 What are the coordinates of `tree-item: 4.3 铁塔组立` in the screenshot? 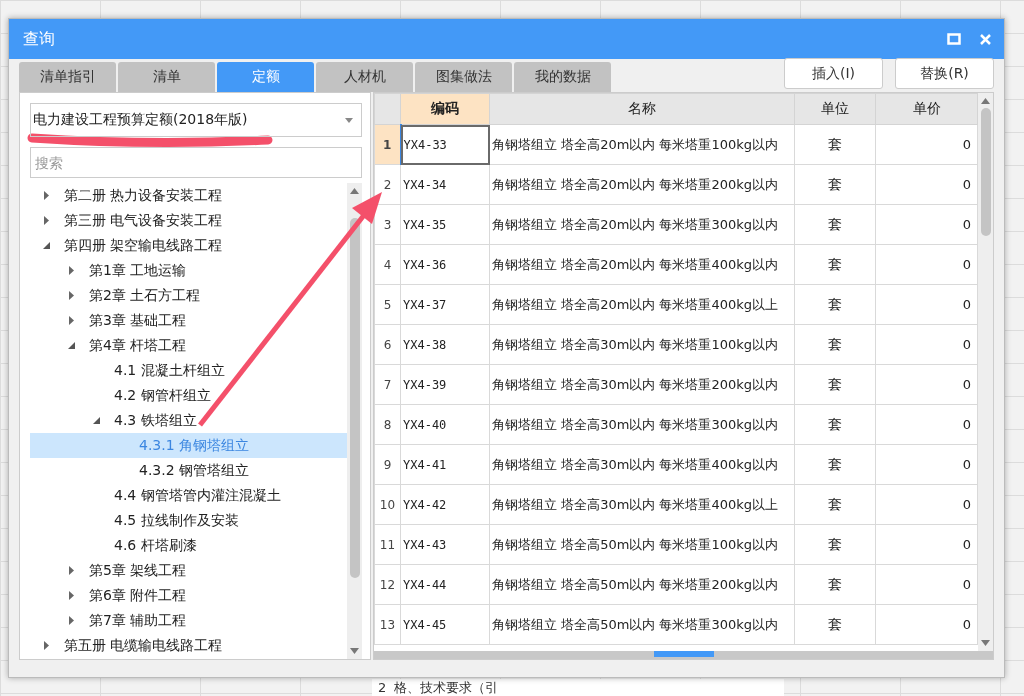 It's located at (188, 420).